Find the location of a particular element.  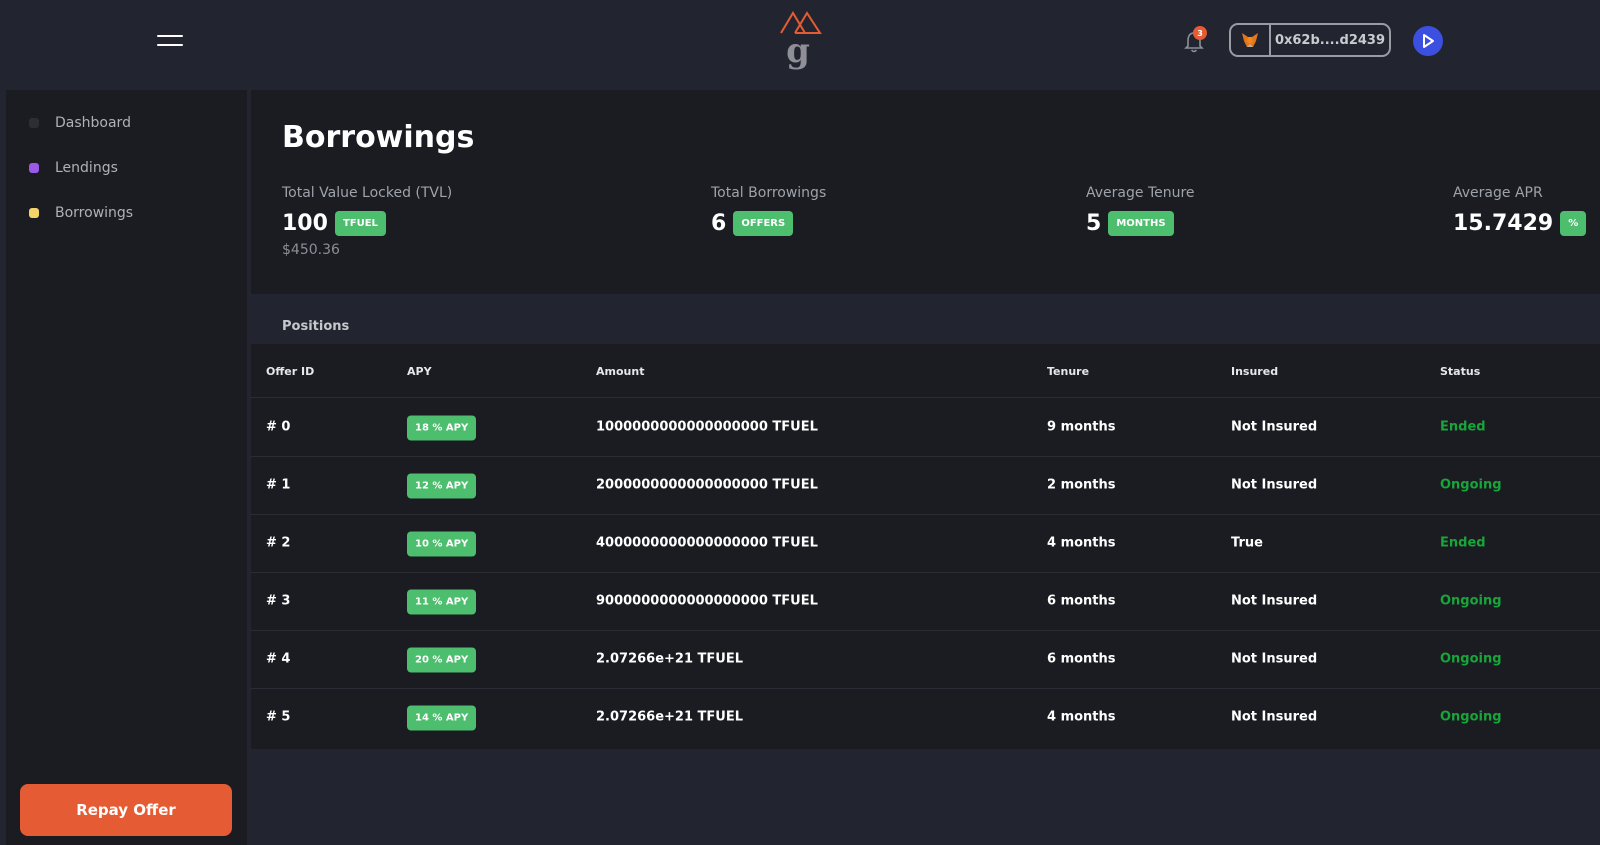

lendings-dot-icon is located at coordinates (34, 168).